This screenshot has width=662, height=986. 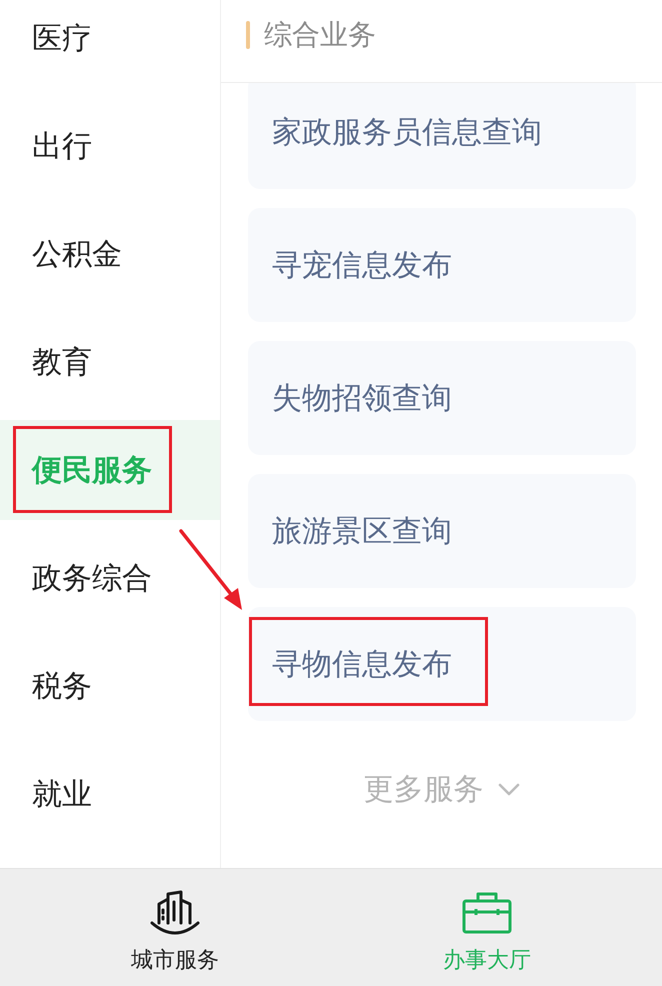 What do you see at coordinates (509, 789) in the screenshot?
I see `chevron-down-icon` at bounding box center [509, 789].